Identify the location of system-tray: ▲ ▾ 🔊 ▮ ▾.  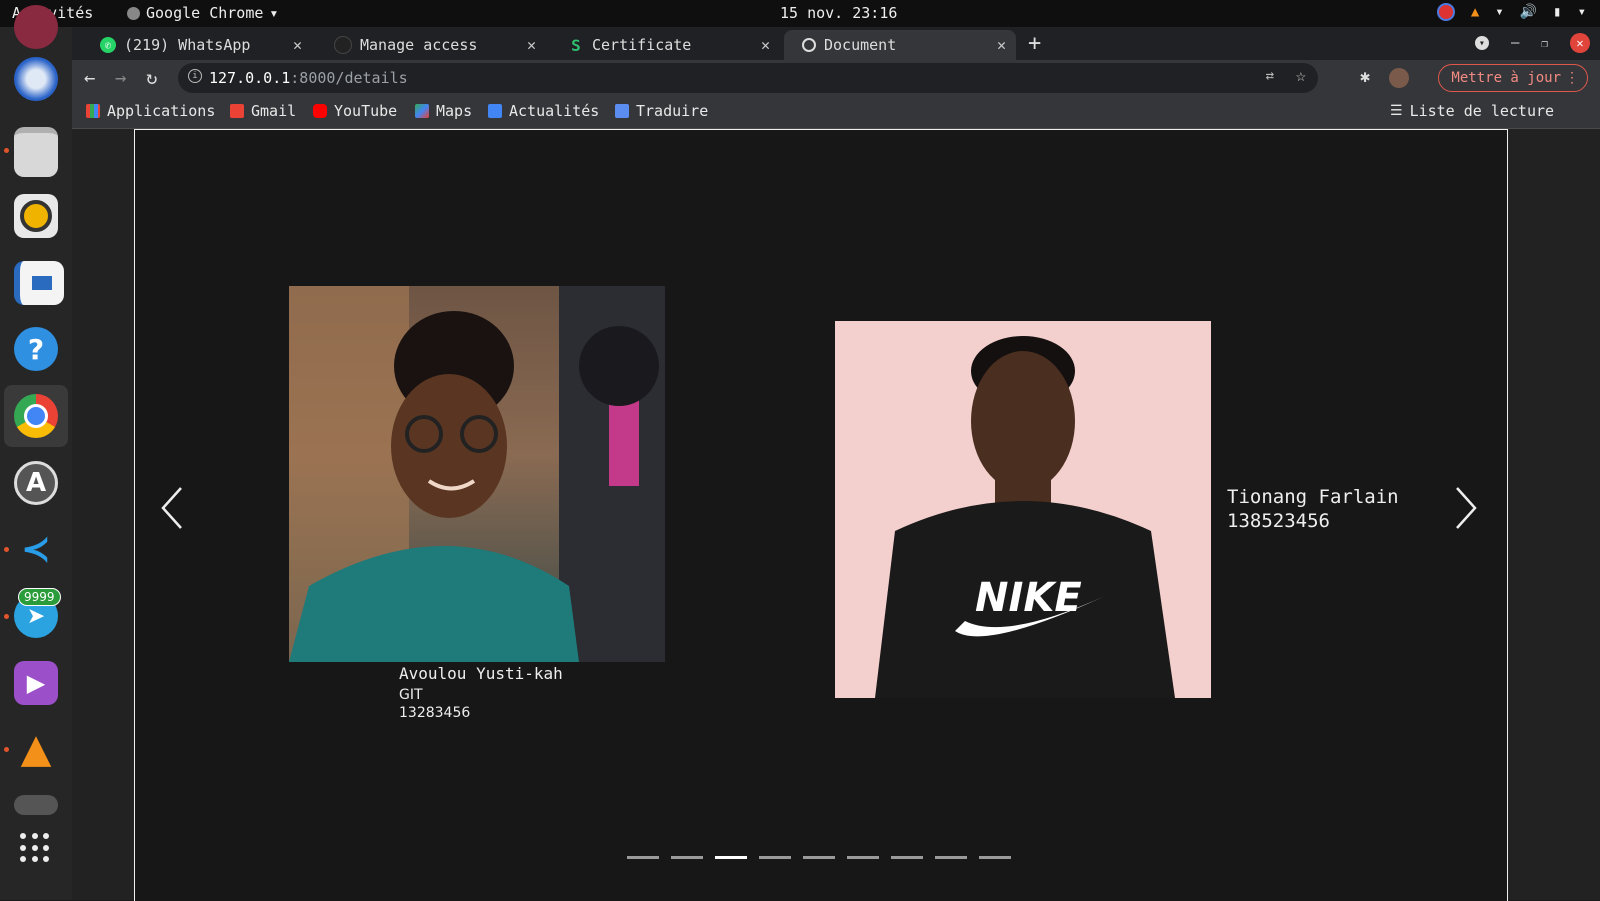
(1511, 12).